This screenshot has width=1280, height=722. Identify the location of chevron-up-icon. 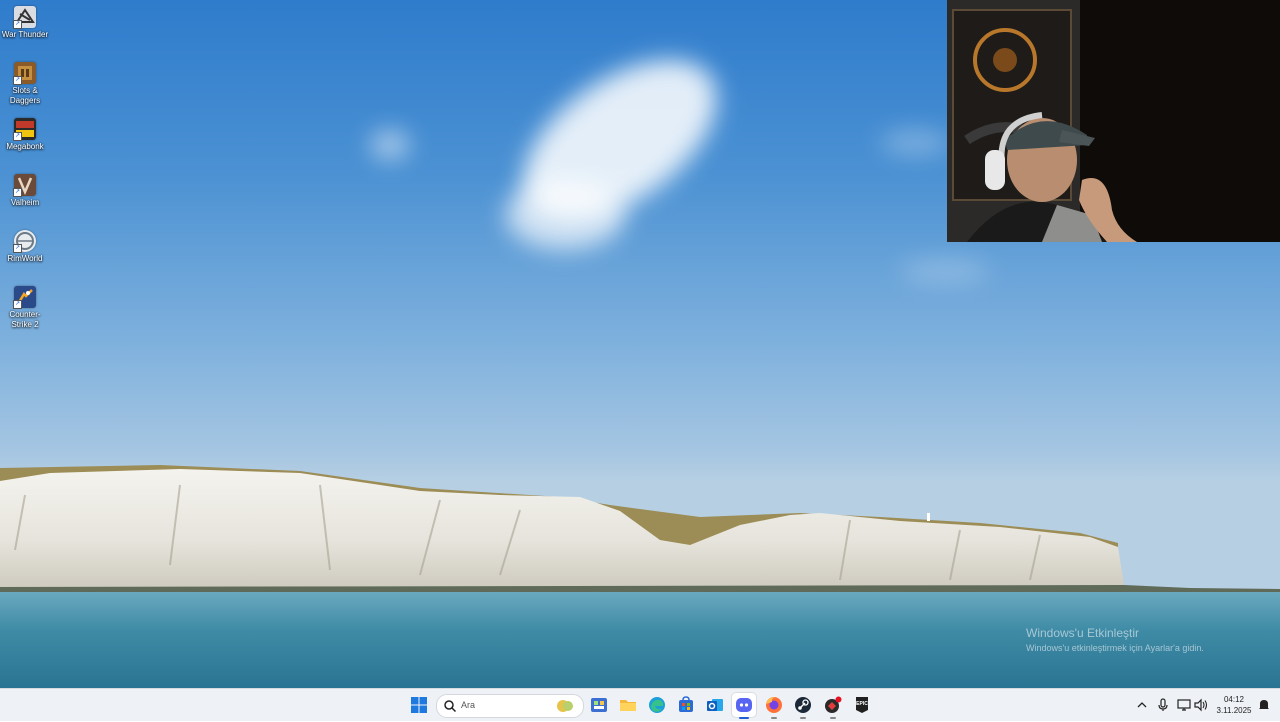
(1142, 705).